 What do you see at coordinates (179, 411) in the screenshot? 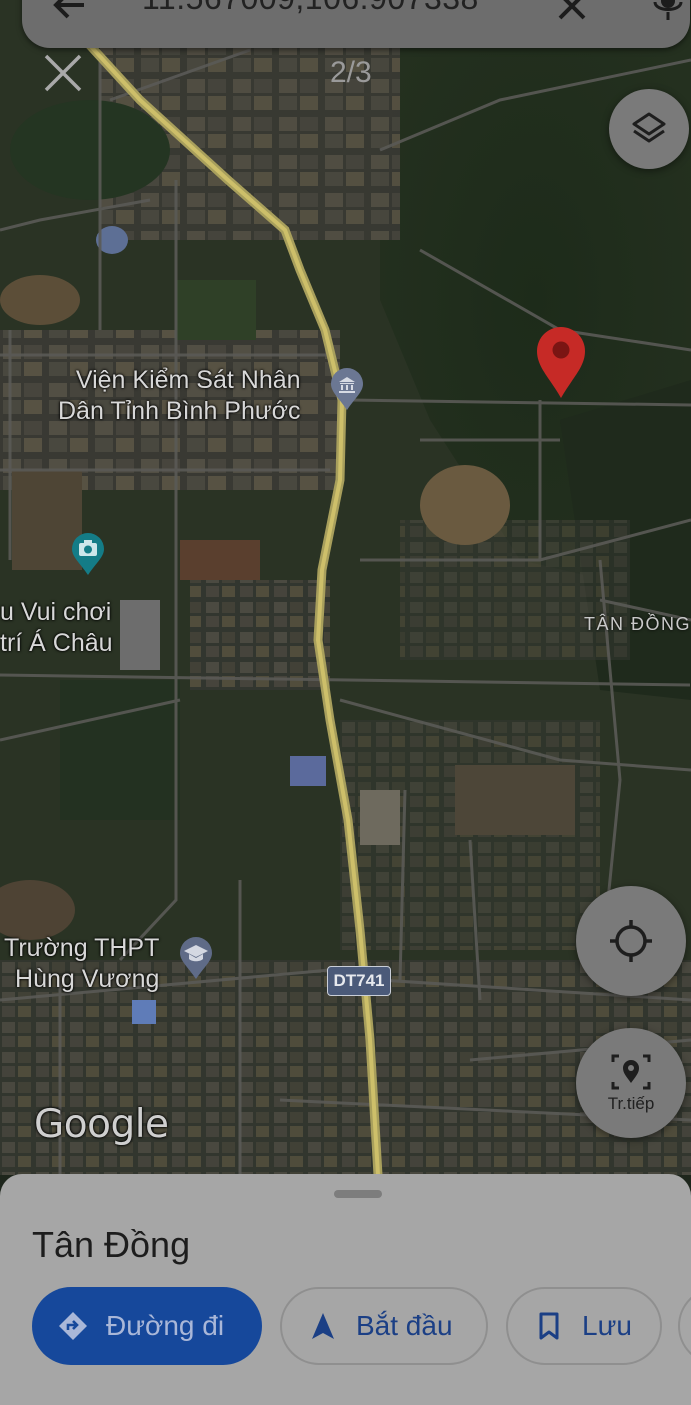
I see `procuracy-label-line2: Dân Tỉnh Bình Phước` at bounding box center [179, 411].